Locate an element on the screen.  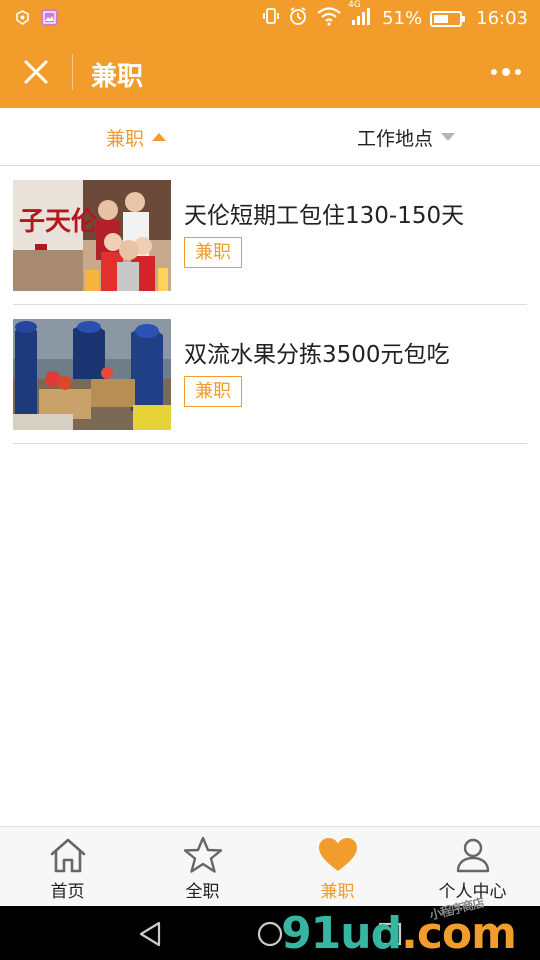
close-button is located at coordinates (36, 72).